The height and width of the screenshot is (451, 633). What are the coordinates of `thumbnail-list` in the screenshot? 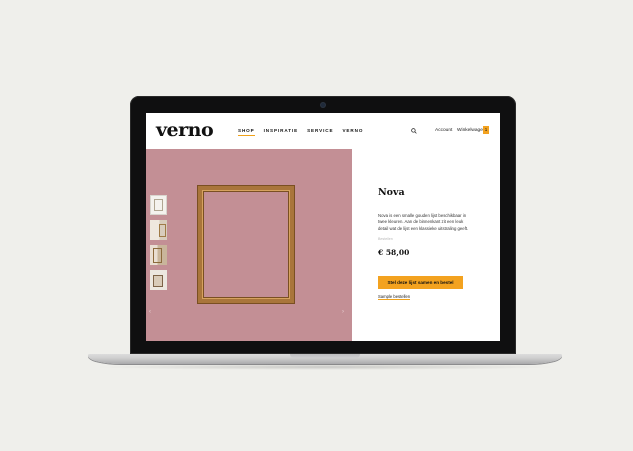 It's located at (159, 245).